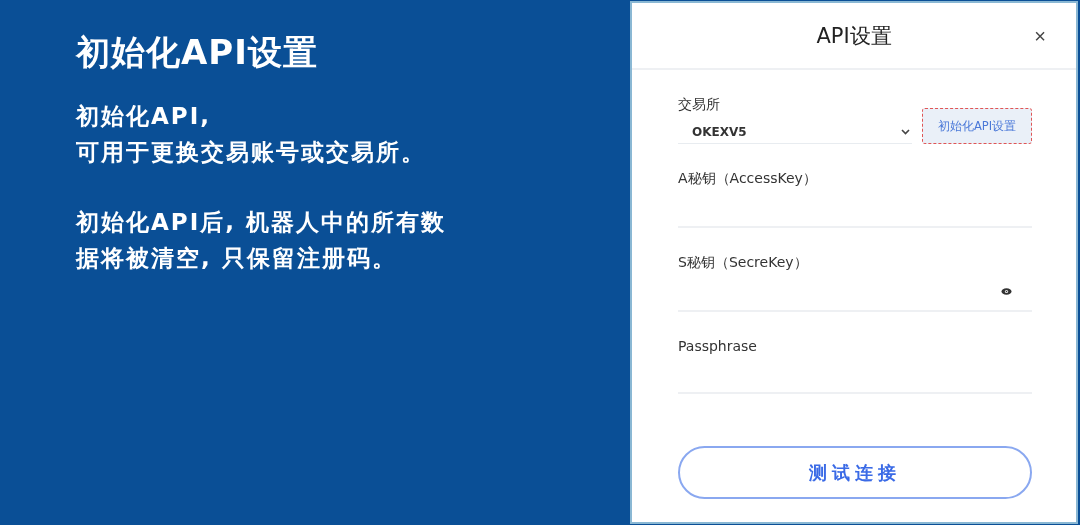  I want to click on chevron-down-icon, so click(905, 131).